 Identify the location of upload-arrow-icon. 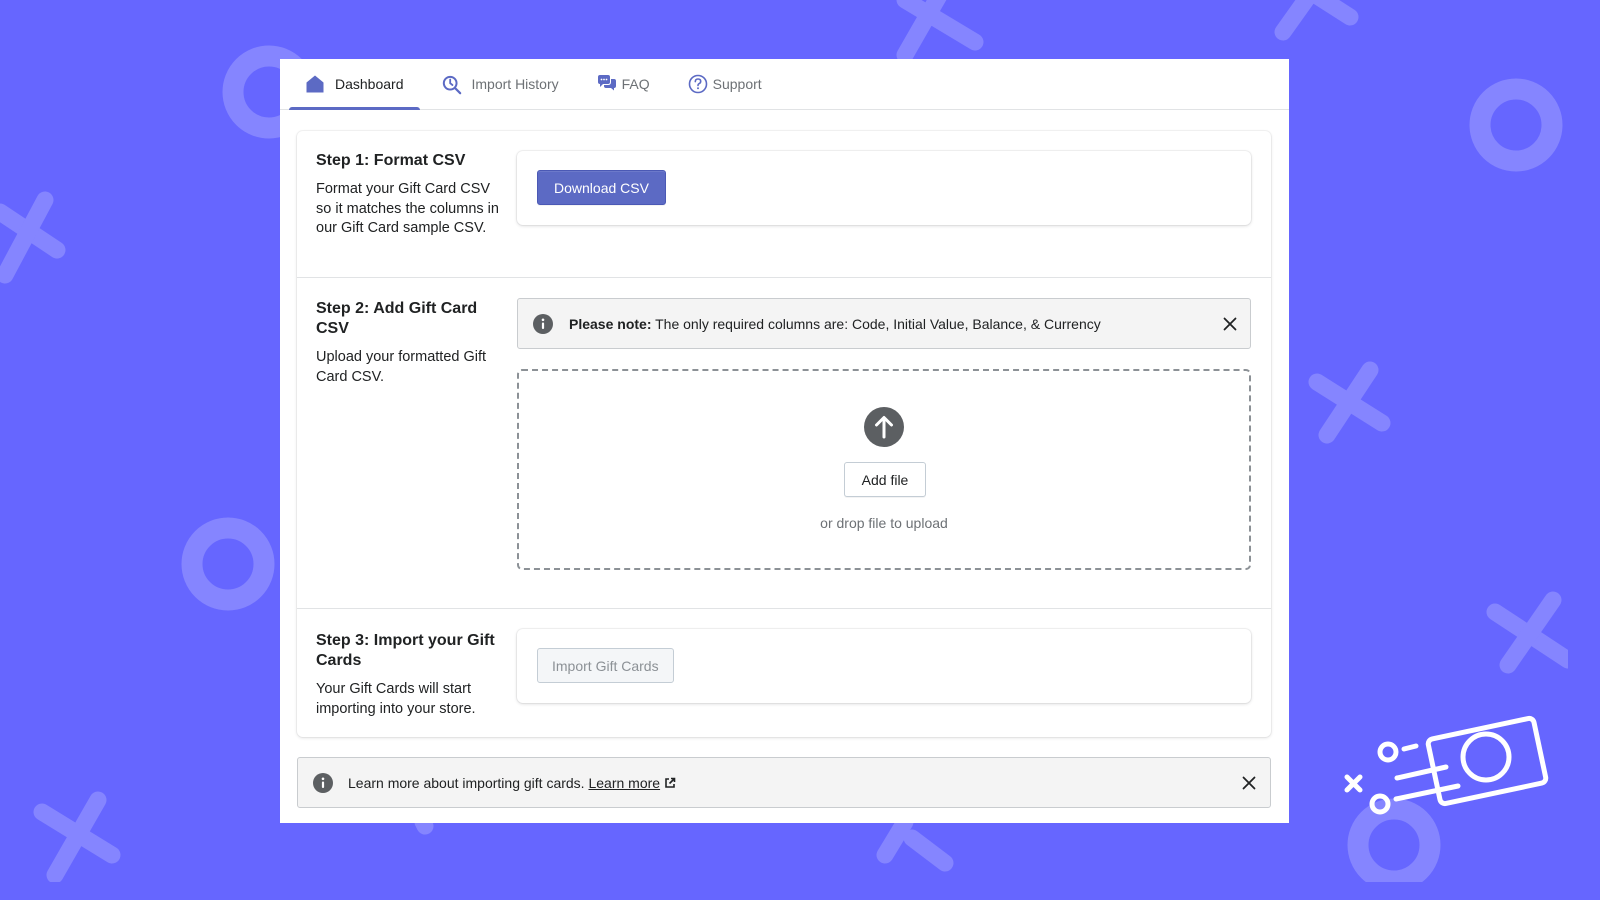
(884, 427).